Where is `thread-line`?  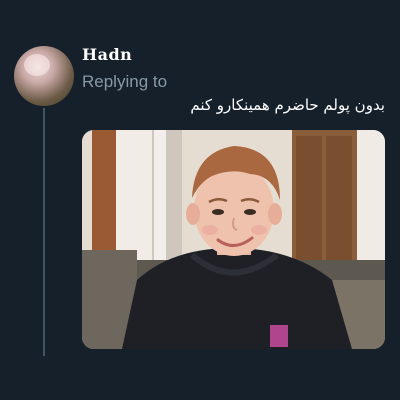
thread-line is located at coordinates (44, 232).